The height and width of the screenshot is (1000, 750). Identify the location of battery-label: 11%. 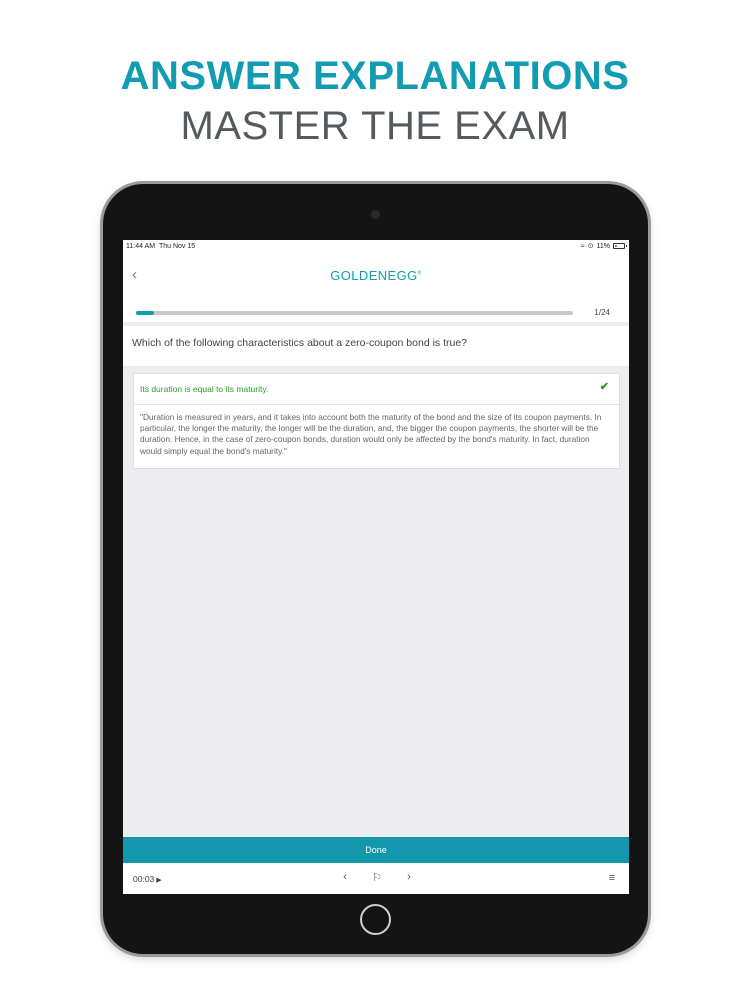
(603, 246).